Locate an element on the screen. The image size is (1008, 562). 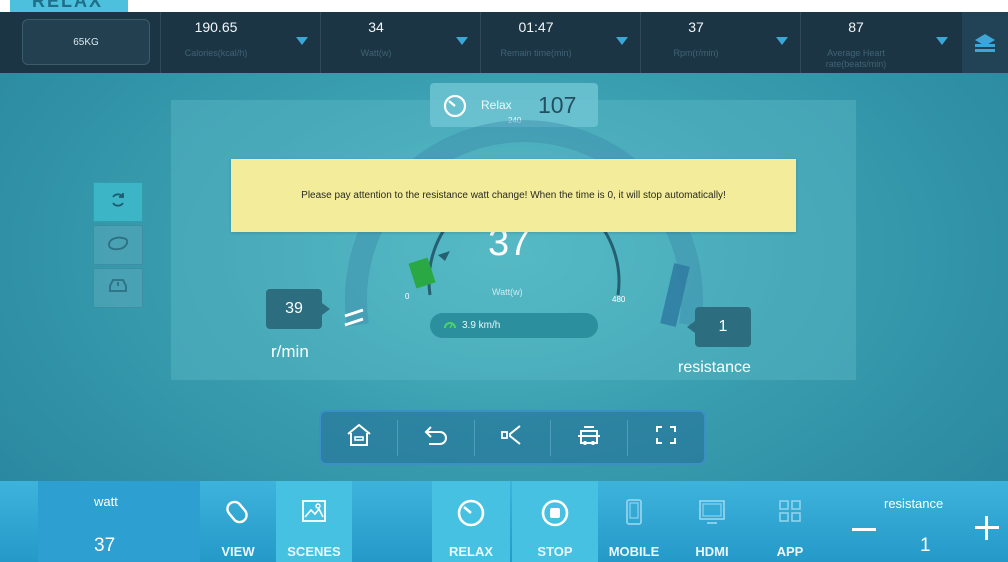
view-button: VIEW is located at coordinates (238, 521).